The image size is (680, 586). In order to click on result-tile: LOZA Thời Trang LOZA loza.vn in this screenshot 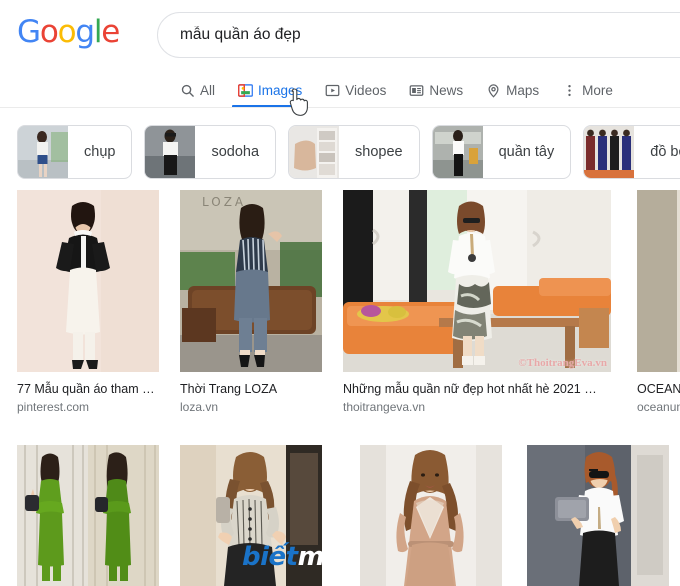, I will do `click(251, 302)`.